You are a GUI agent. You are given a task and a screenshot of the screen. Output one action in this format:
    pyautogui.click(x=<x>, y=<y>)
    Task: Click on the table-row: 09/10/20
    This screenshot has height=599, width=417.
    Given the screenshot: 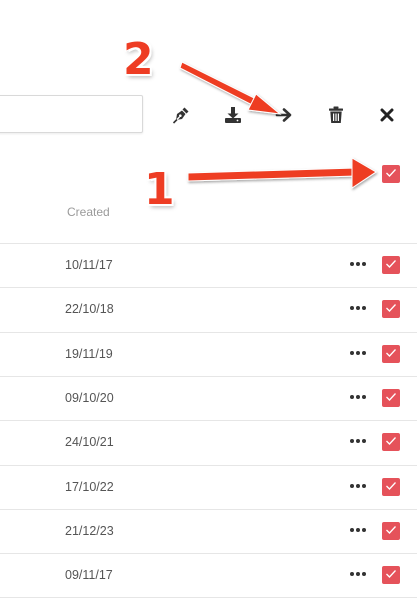 What is the action you would take?
    pyautogui.click(x=208, y=398)
    